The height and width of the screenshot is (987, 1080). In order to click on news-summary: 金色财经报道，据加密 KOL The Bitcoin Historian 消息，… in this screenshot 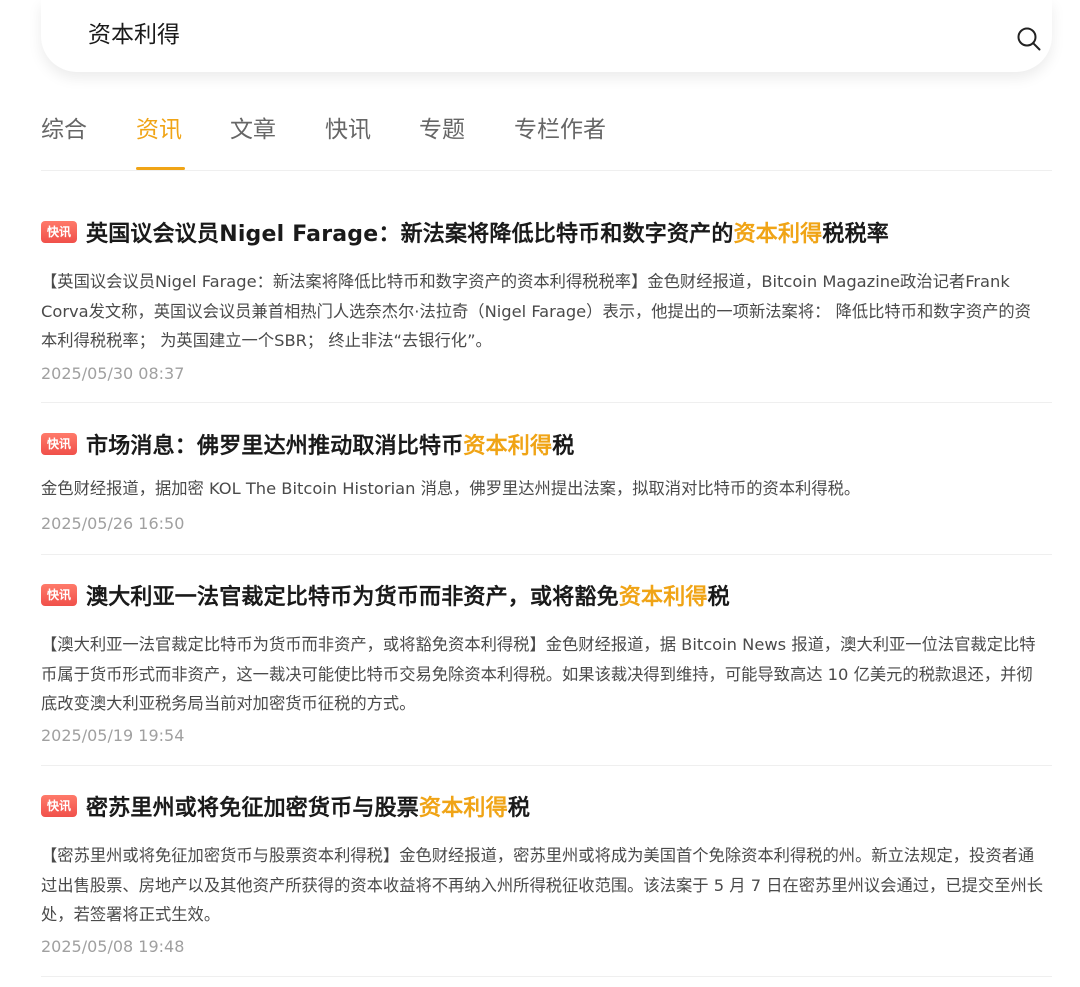, I will do `click(451, 488)`.